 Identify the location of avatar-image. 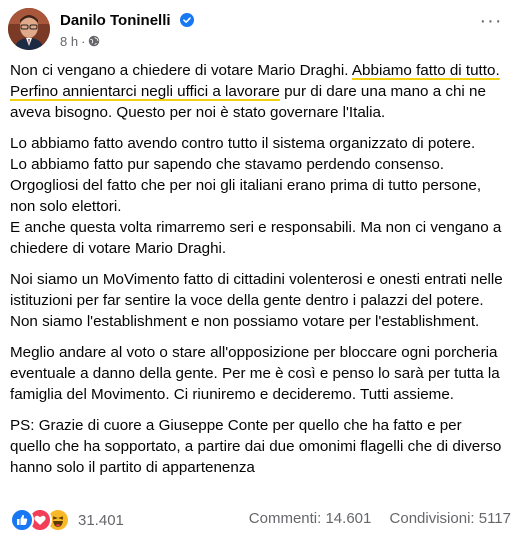
(29, 29).